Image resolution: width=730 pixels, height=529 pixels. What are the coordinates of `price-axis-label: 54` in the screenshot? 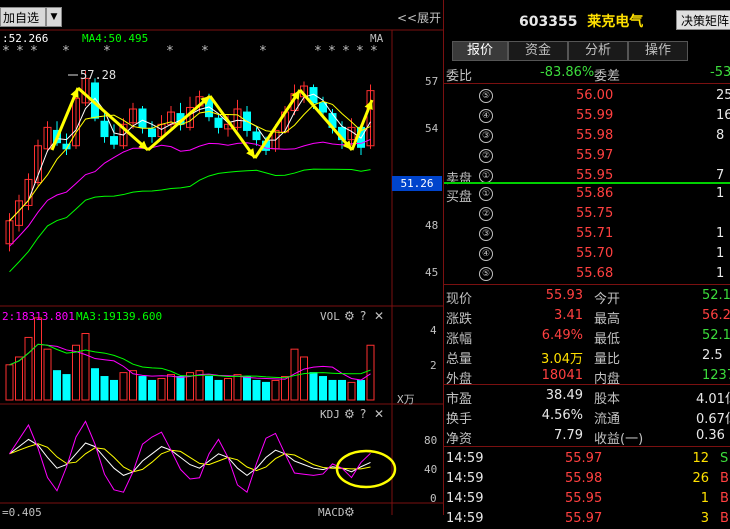 It's located at (432, 128).